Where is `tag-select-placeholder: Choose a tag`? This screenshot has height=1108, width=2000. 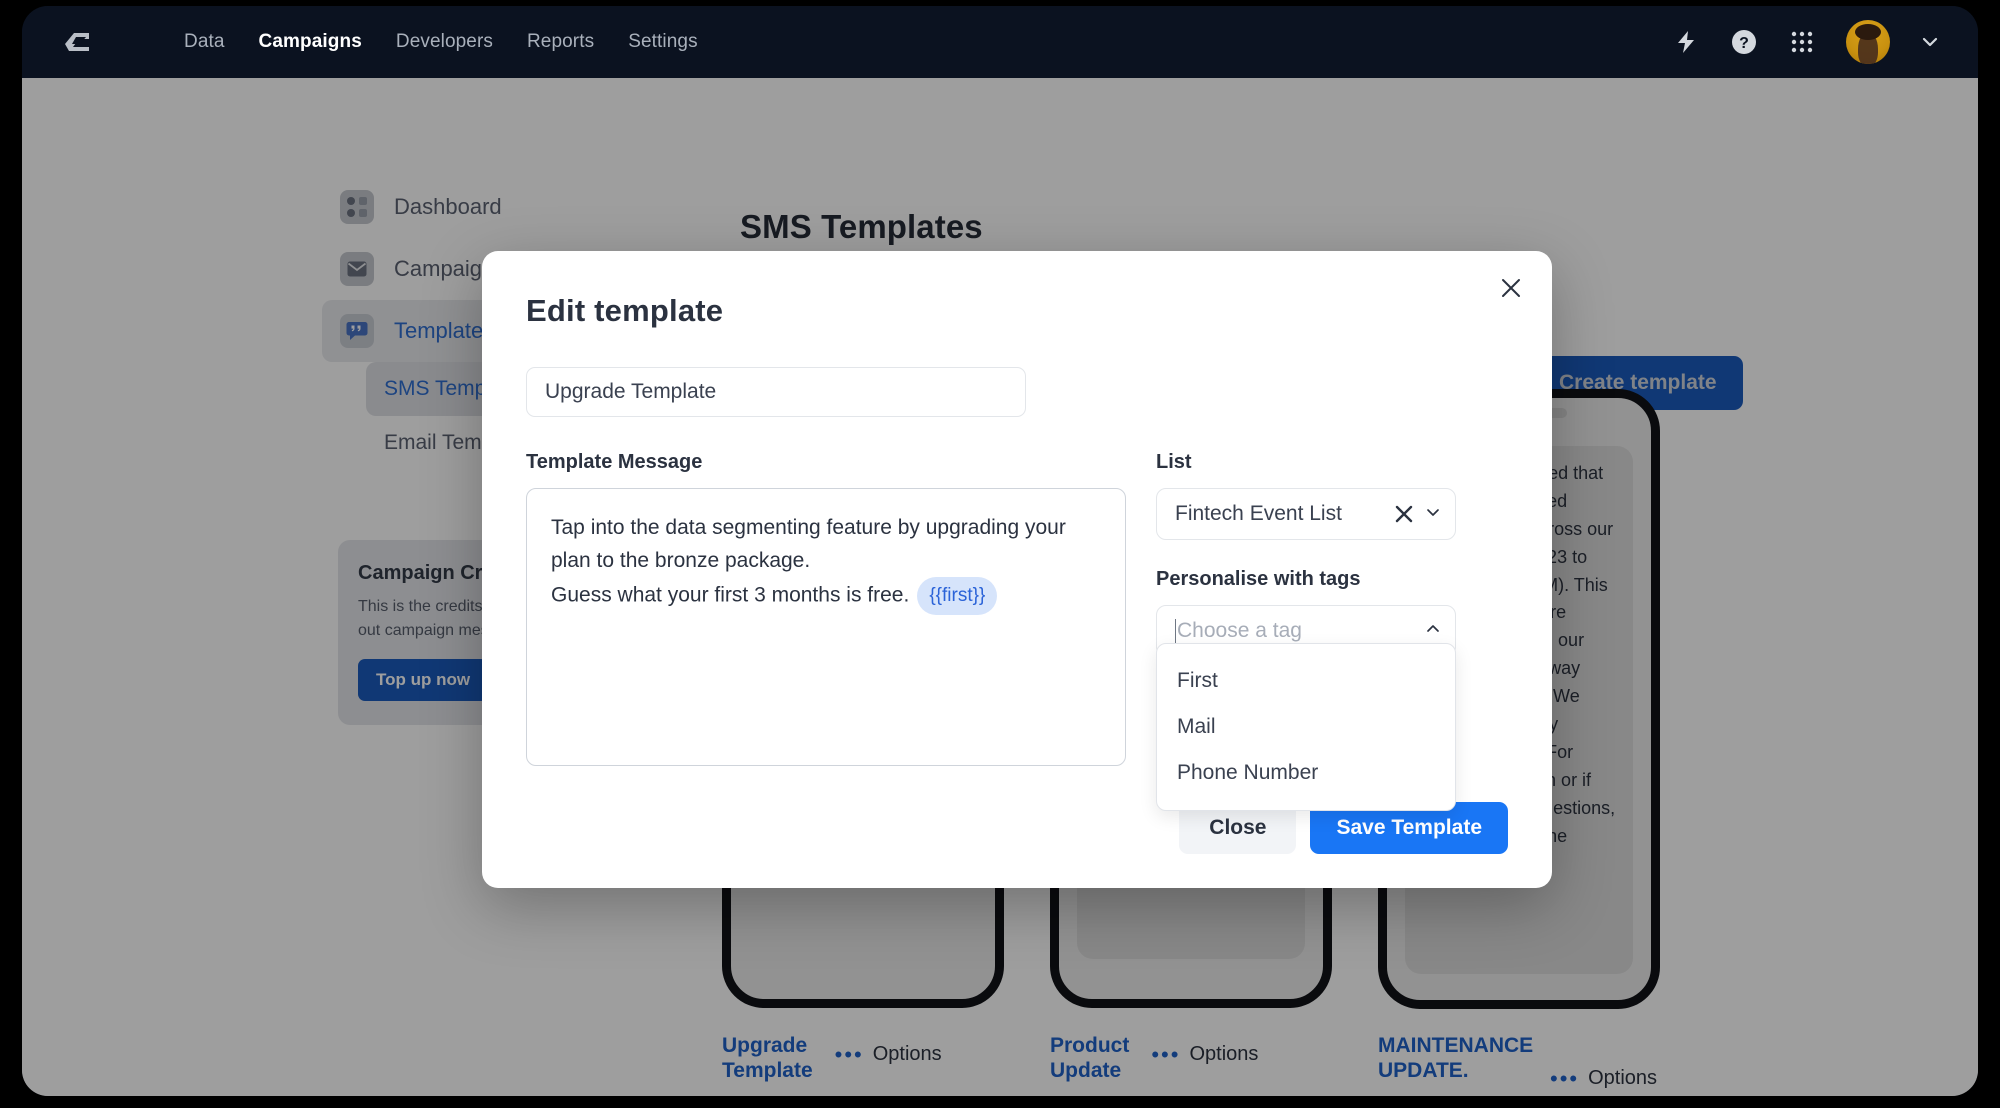
tag-select-placeholder: Choose a tag is located at coordinates (1300, 631).